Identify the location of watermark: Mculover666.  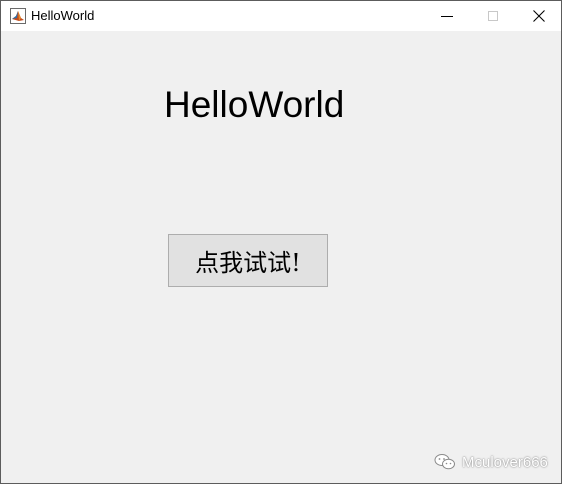
(491, 462).